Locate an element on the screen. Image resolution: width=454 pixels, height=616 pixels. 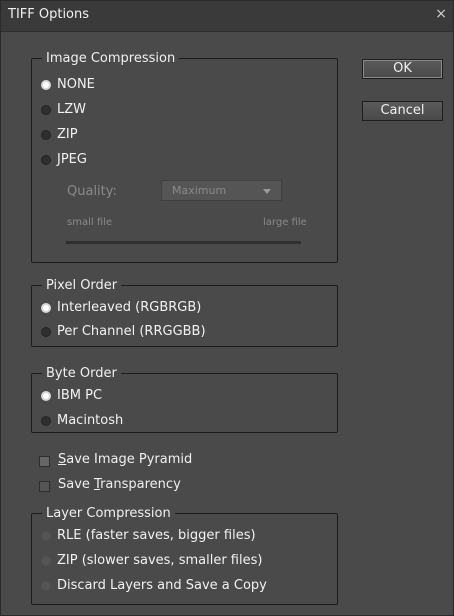
radio-label: Macintosh is located at coordinates (90, 420).